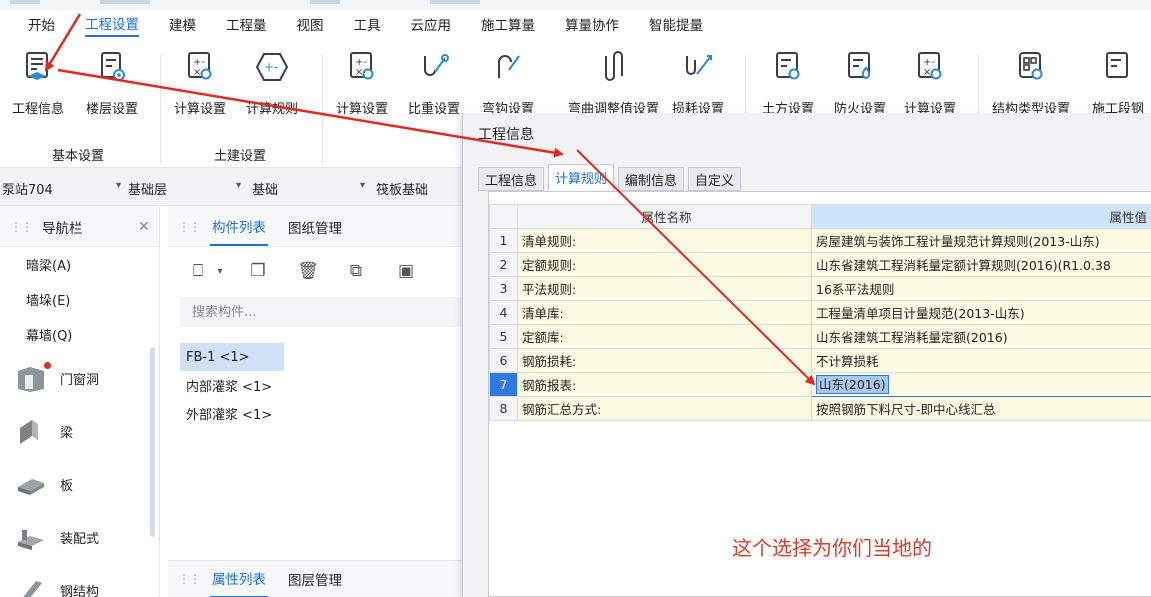 This screenshot has width=1151, height=597. I want to click on component-tabs: ⋮⋮ 构件列表 图纸管理, so click(318, 227).